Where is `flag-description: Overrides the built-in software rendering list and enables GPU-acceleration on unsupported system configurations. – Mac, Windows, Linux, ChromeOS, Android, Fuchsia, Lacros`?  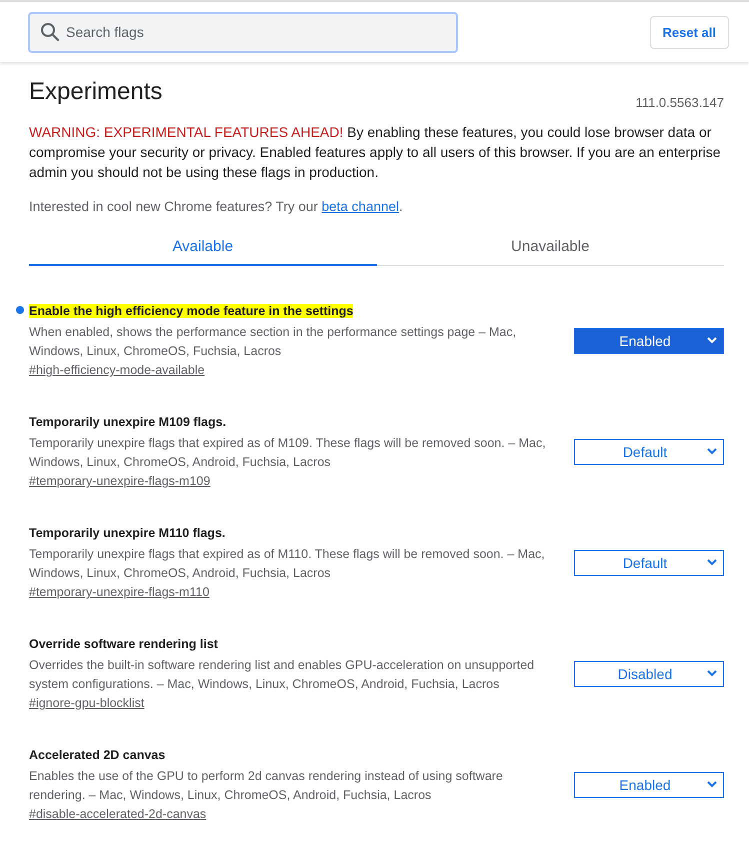
flag-description: Overrides the built-in software rendering list and enables GPU-acceleration on unsupported system configurations. – Mac, Windows, Linux, ChromeOS, Android, Fuchsia, Lacros is located at coordinates (282, 675).